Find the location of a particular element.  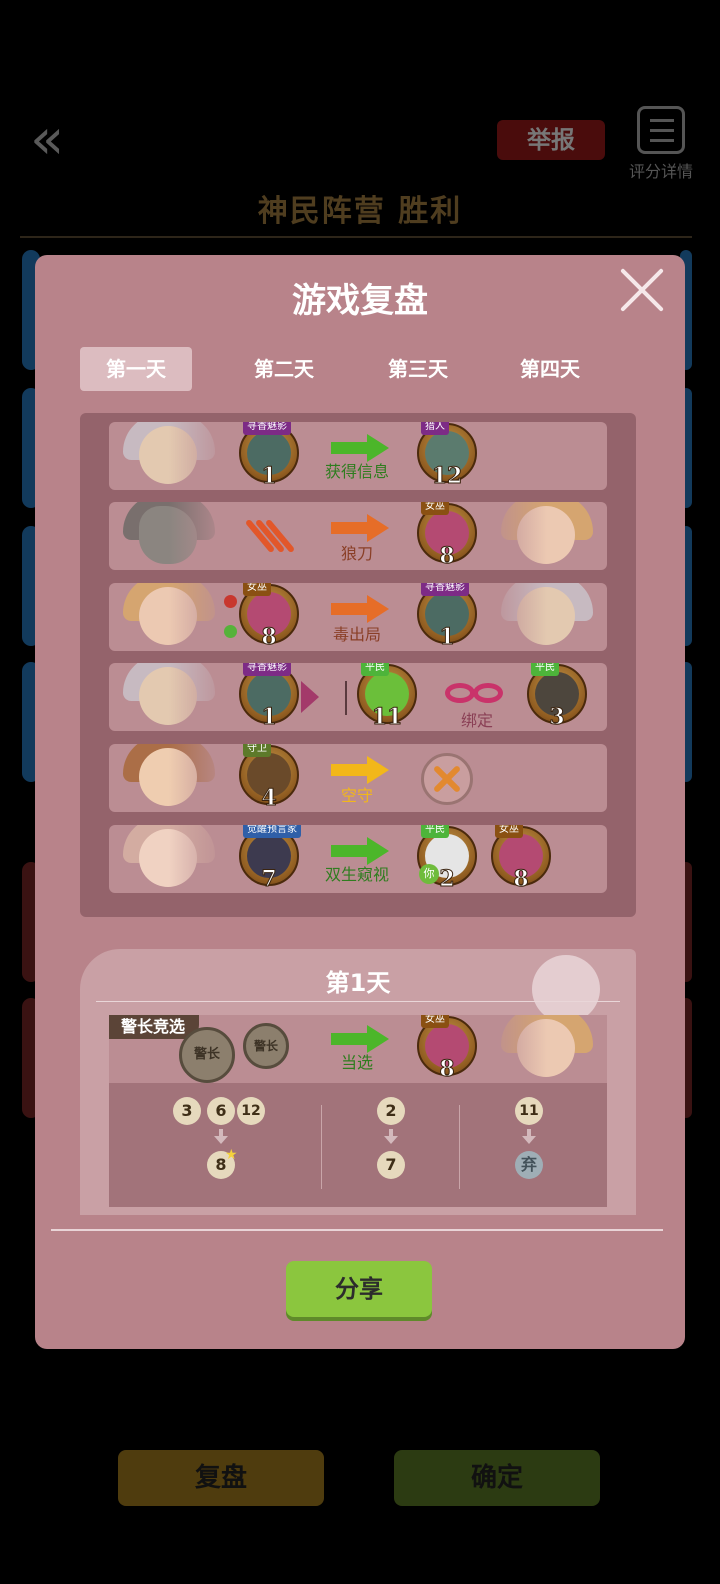

action-label: 当选 is located at coordinates (356, 1062).